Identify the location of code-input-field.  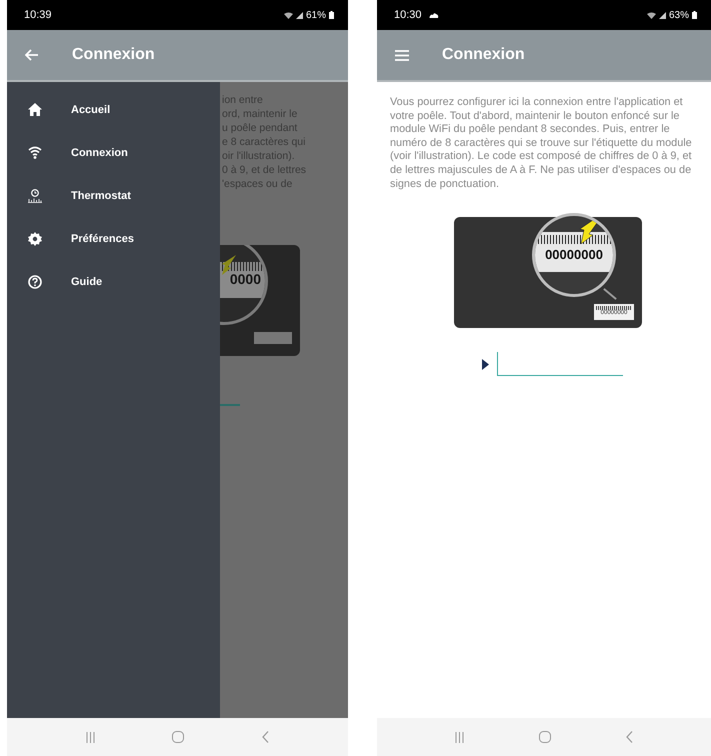
(559, 364).